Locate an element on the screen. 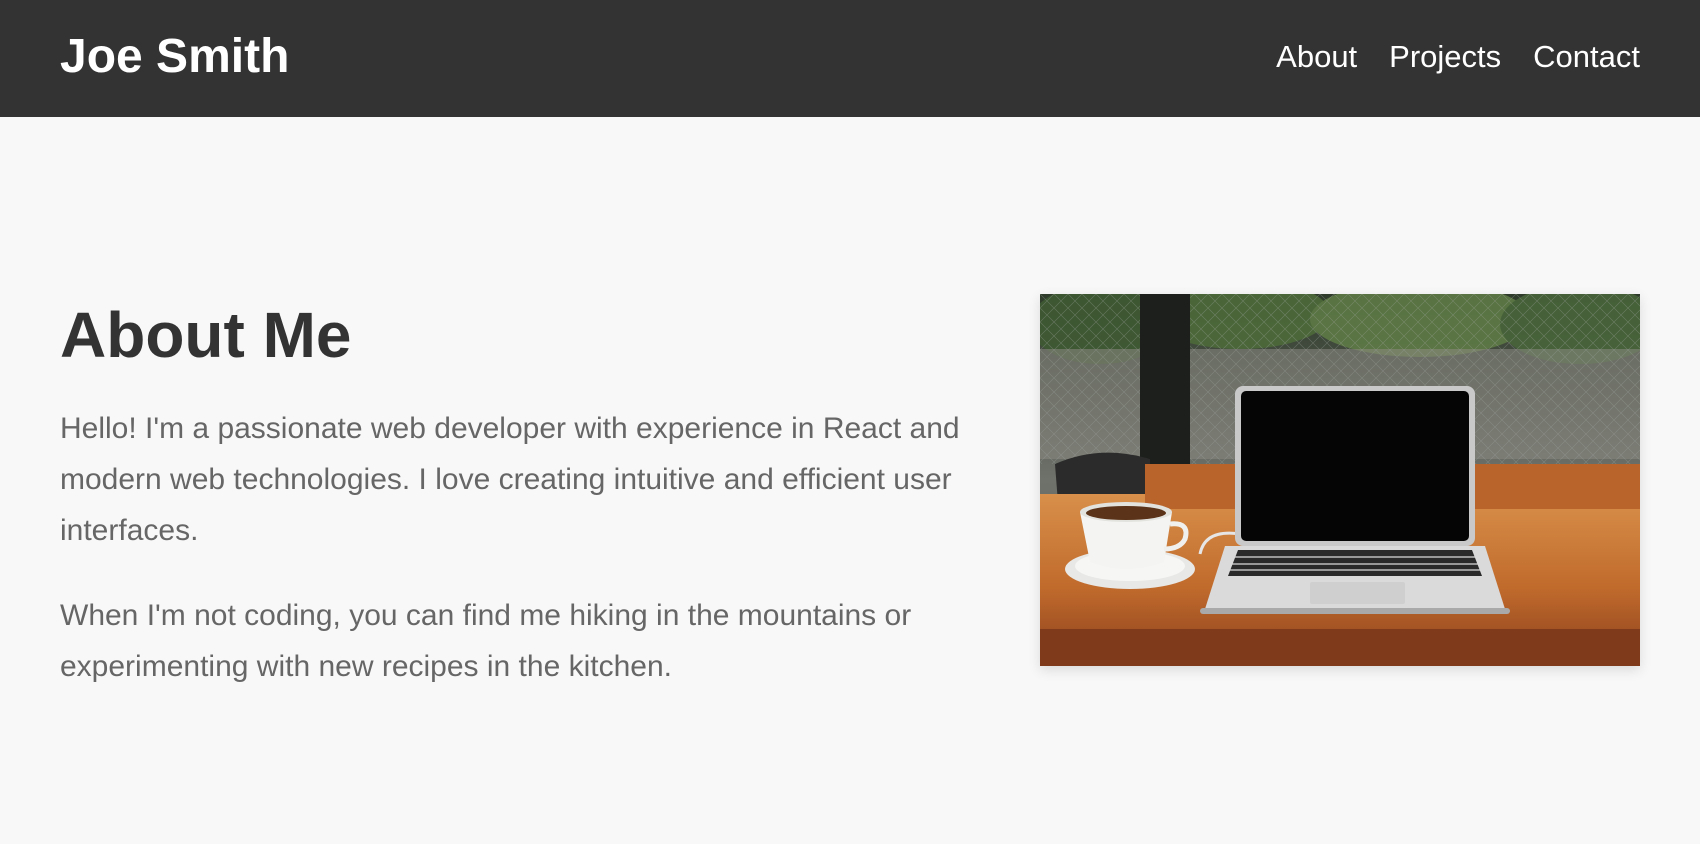 The width and height of the screenshot is (1700, 844). main-nav: About Projects Contact is located at coordinates (1458, 57).